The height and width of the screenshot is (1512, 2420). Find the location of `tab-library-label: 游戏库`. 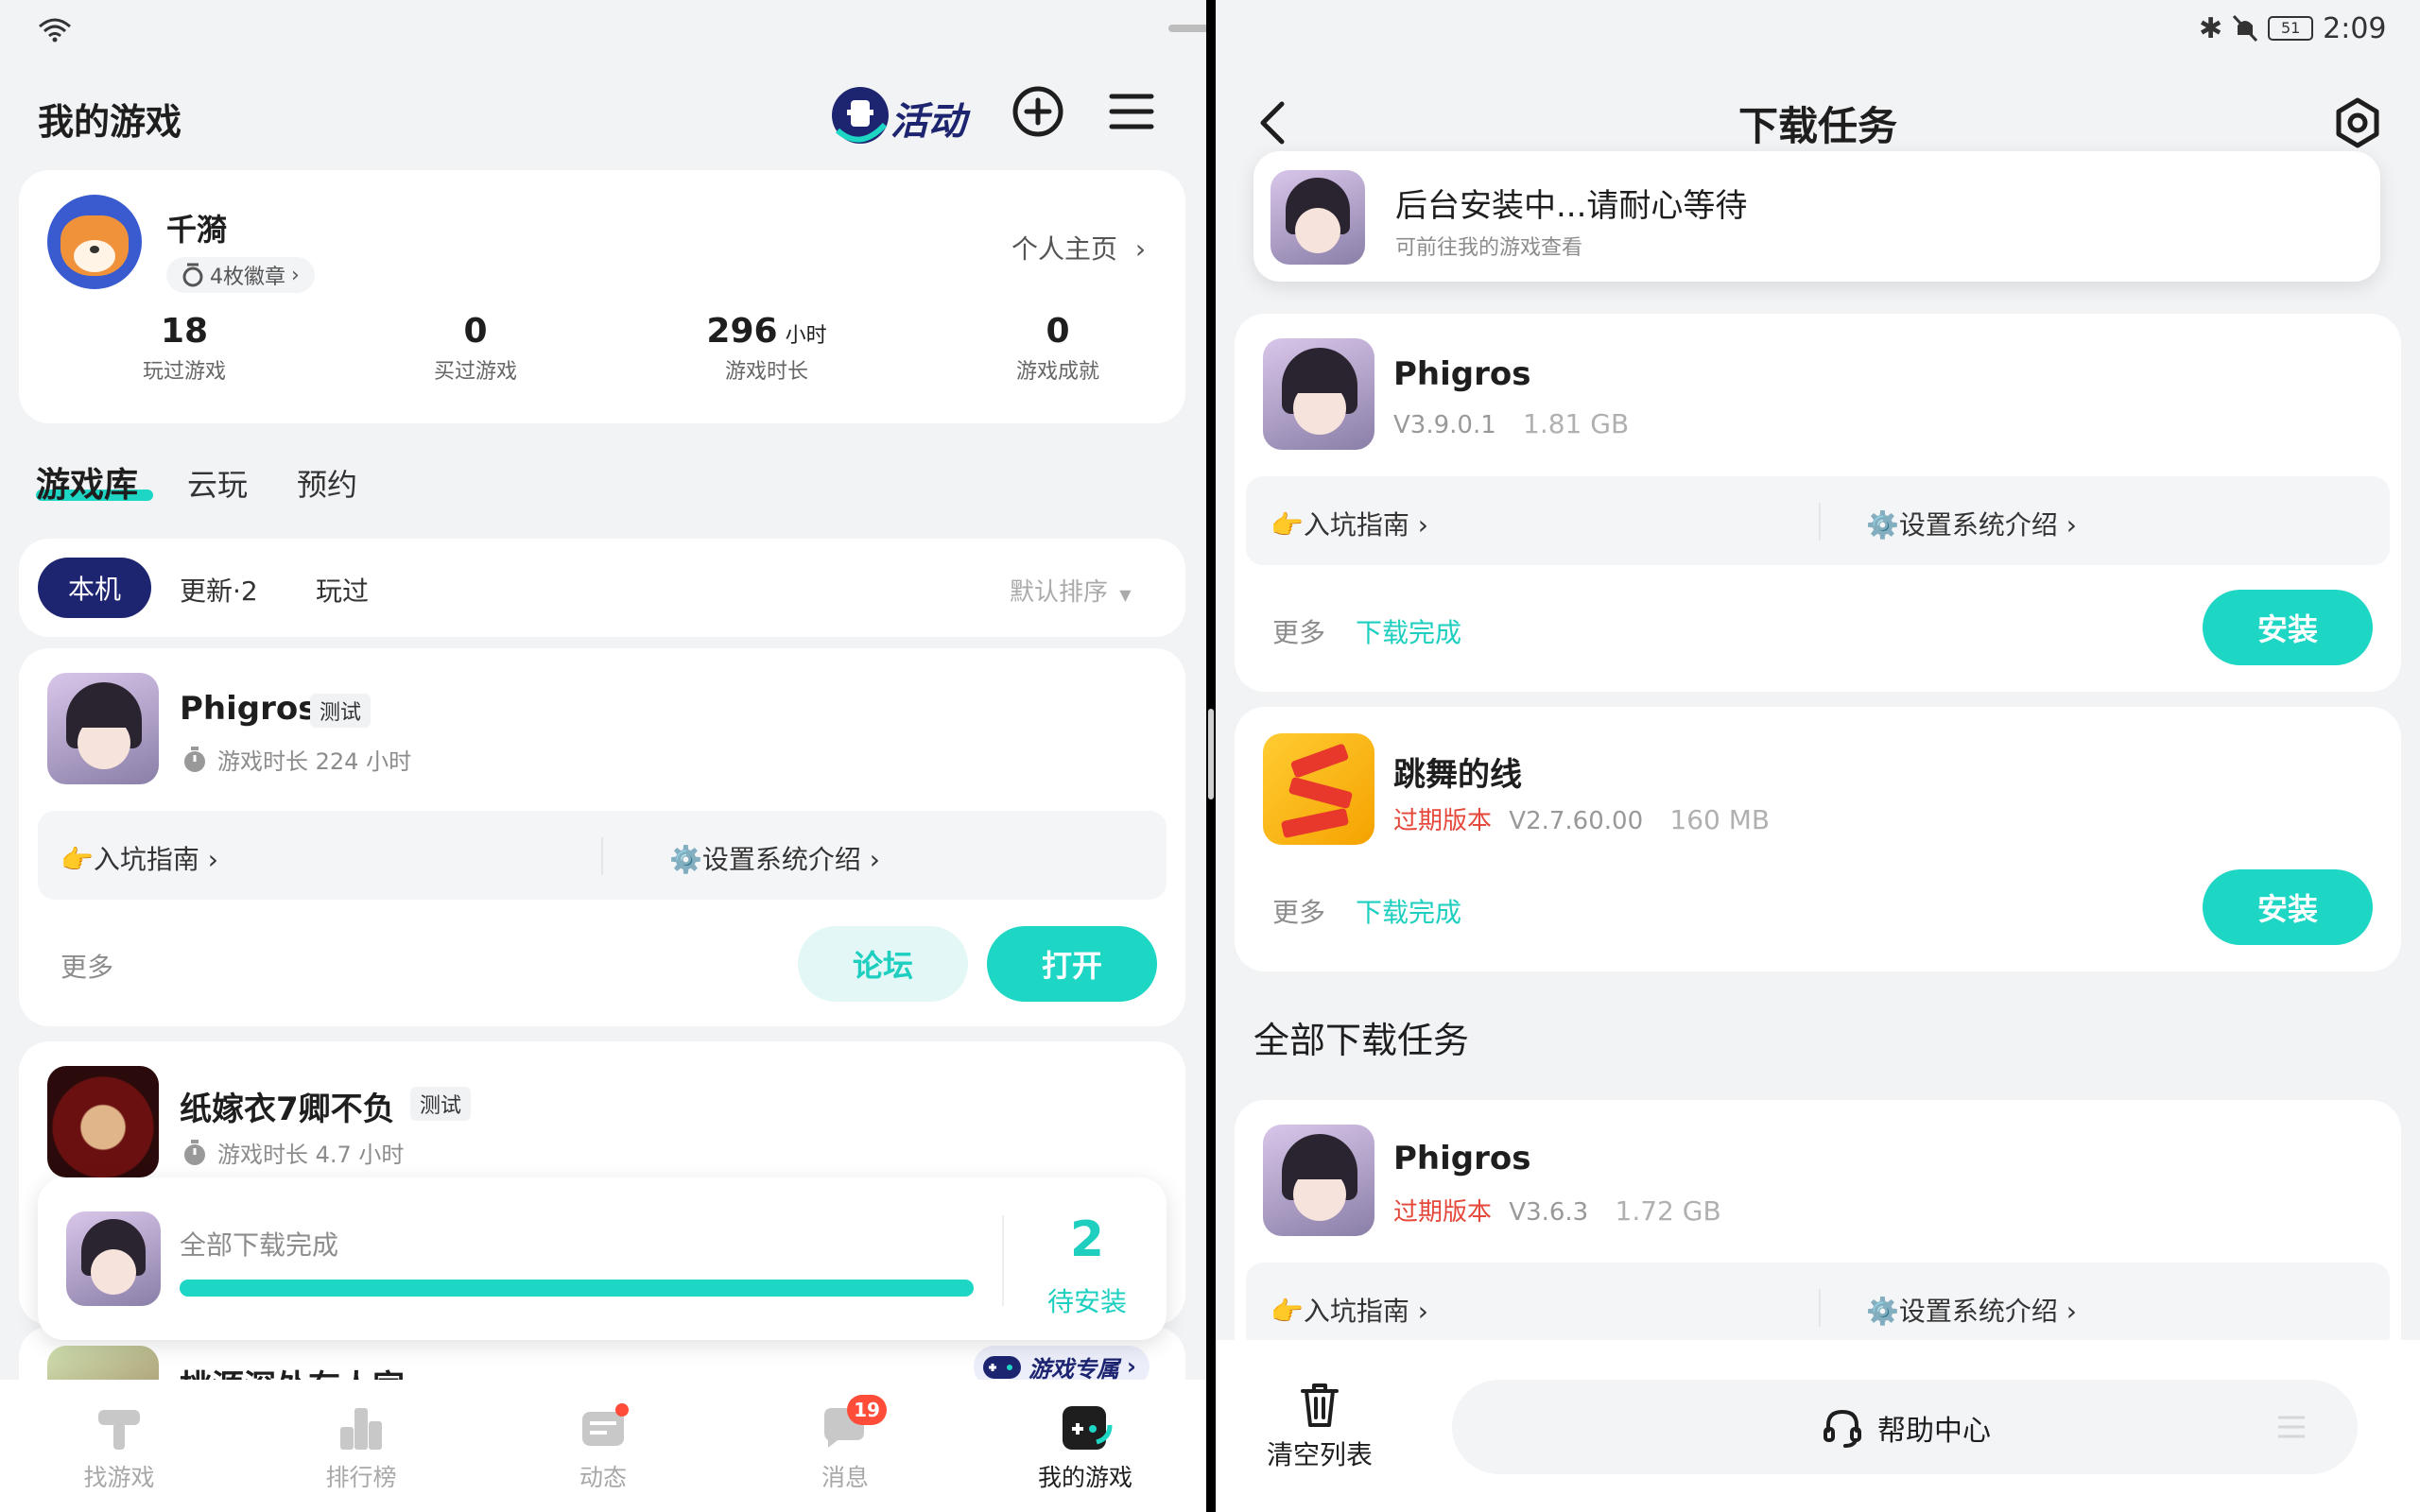

tab-library-label: 游戏库 is located at coordinates (87, 485).